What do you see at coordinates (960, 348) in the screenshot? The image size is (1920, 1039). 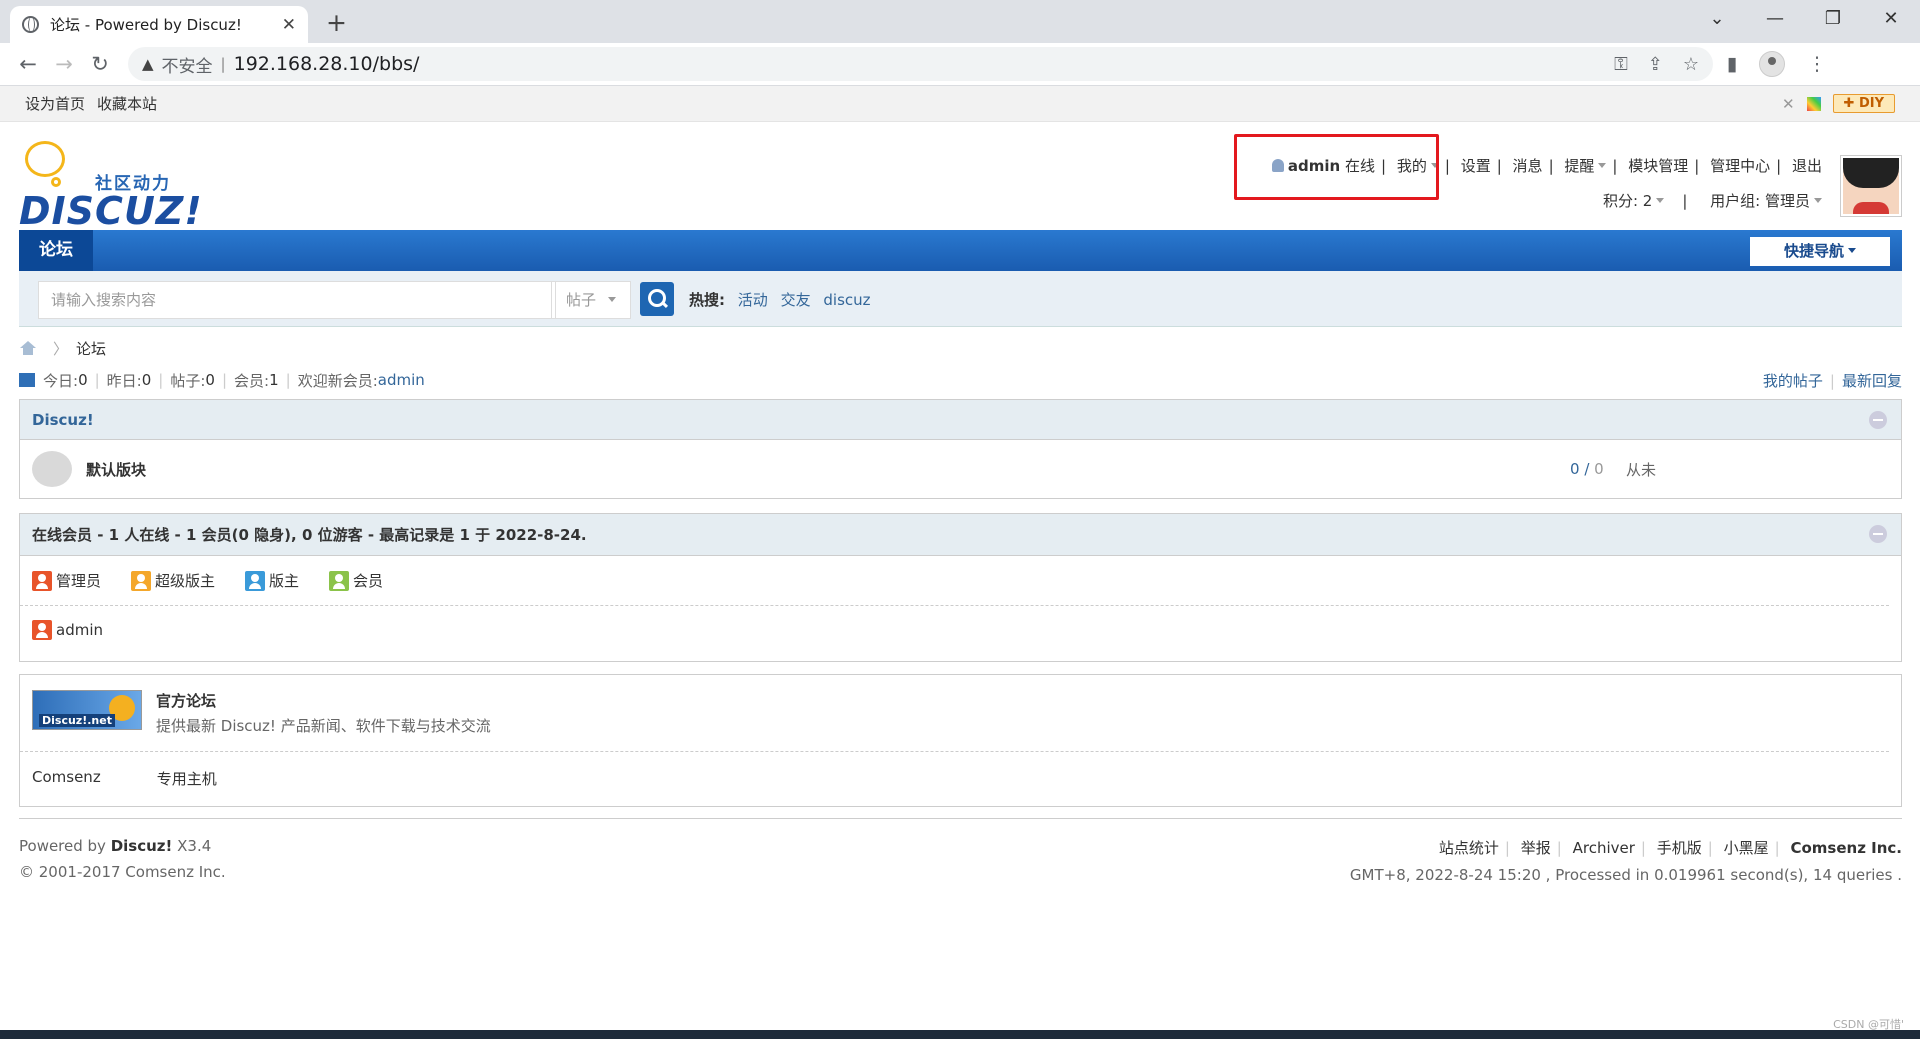 I see `breadcrumb: 〉 论坛` at bounding box center [960, 348].